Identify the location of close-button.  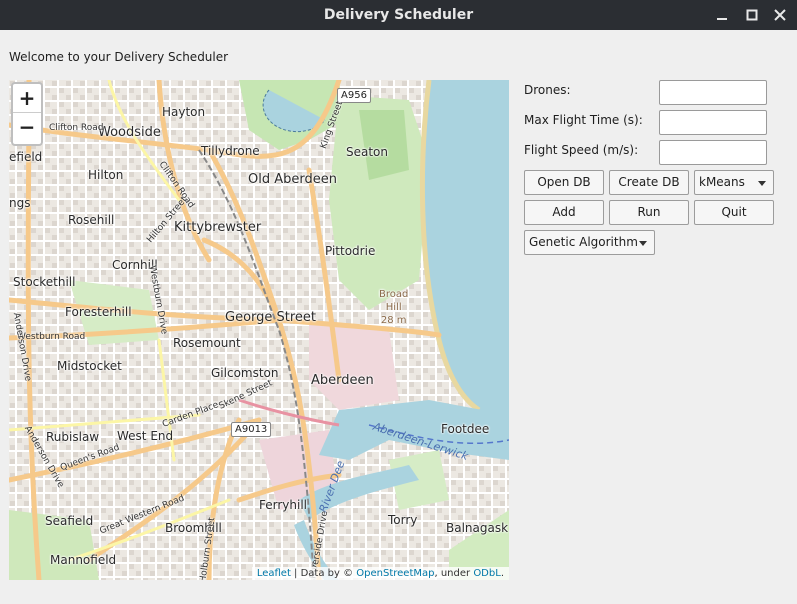
(780, 15).